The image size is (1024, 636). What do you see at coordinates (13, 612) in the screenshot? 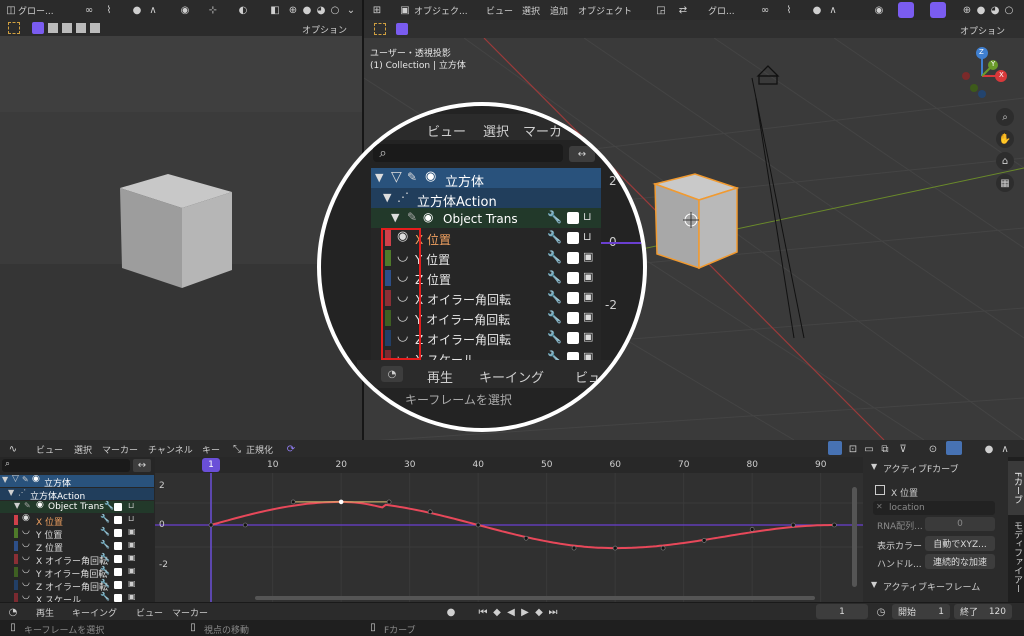
I see `timeline-editor-icon: ◔` at bounding box center [13, 612].